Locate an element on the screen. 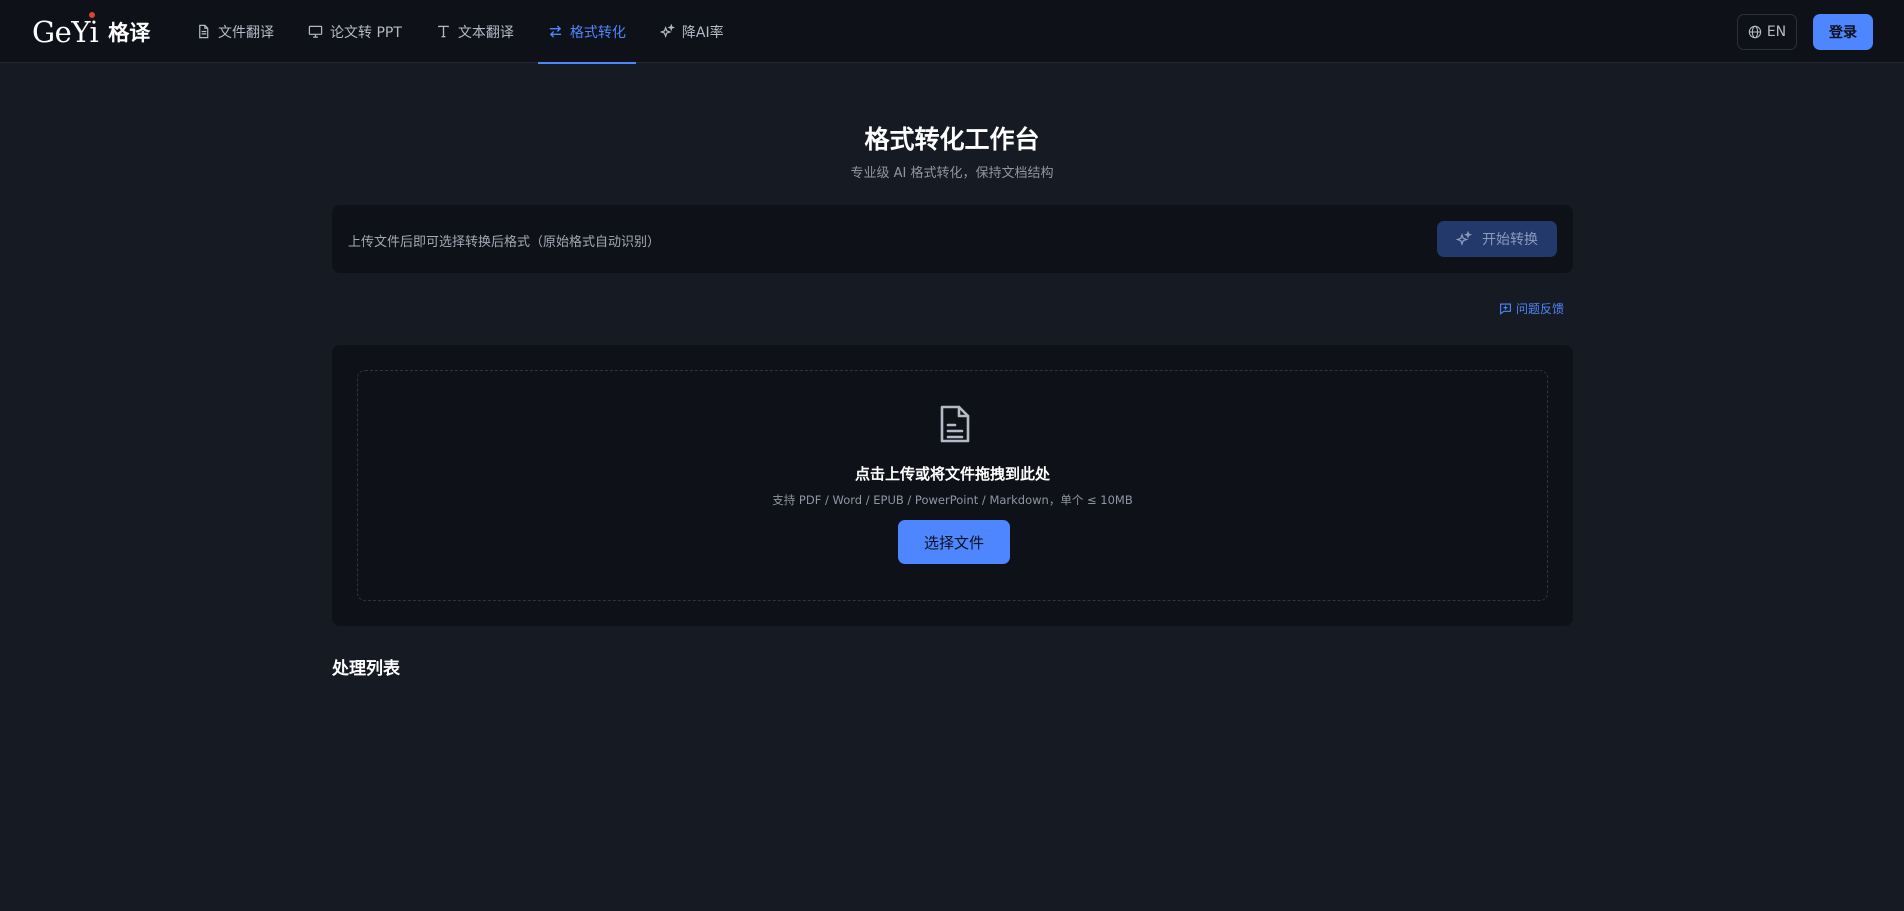  language-switch-button: EN is located at coordinates (1767, 32).